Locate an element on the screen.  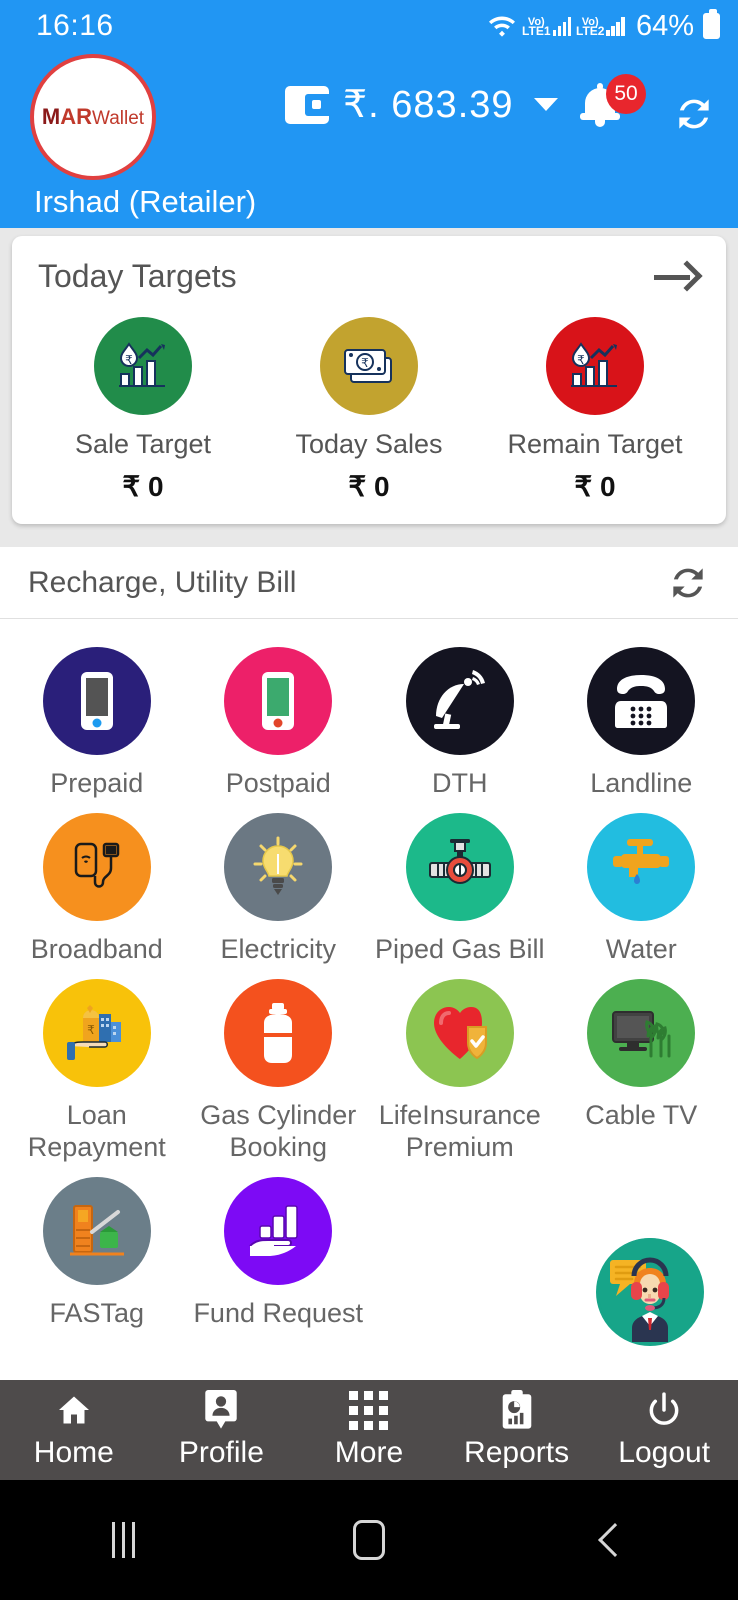
nav-item-more: More is located at coordinates (369, 1430).